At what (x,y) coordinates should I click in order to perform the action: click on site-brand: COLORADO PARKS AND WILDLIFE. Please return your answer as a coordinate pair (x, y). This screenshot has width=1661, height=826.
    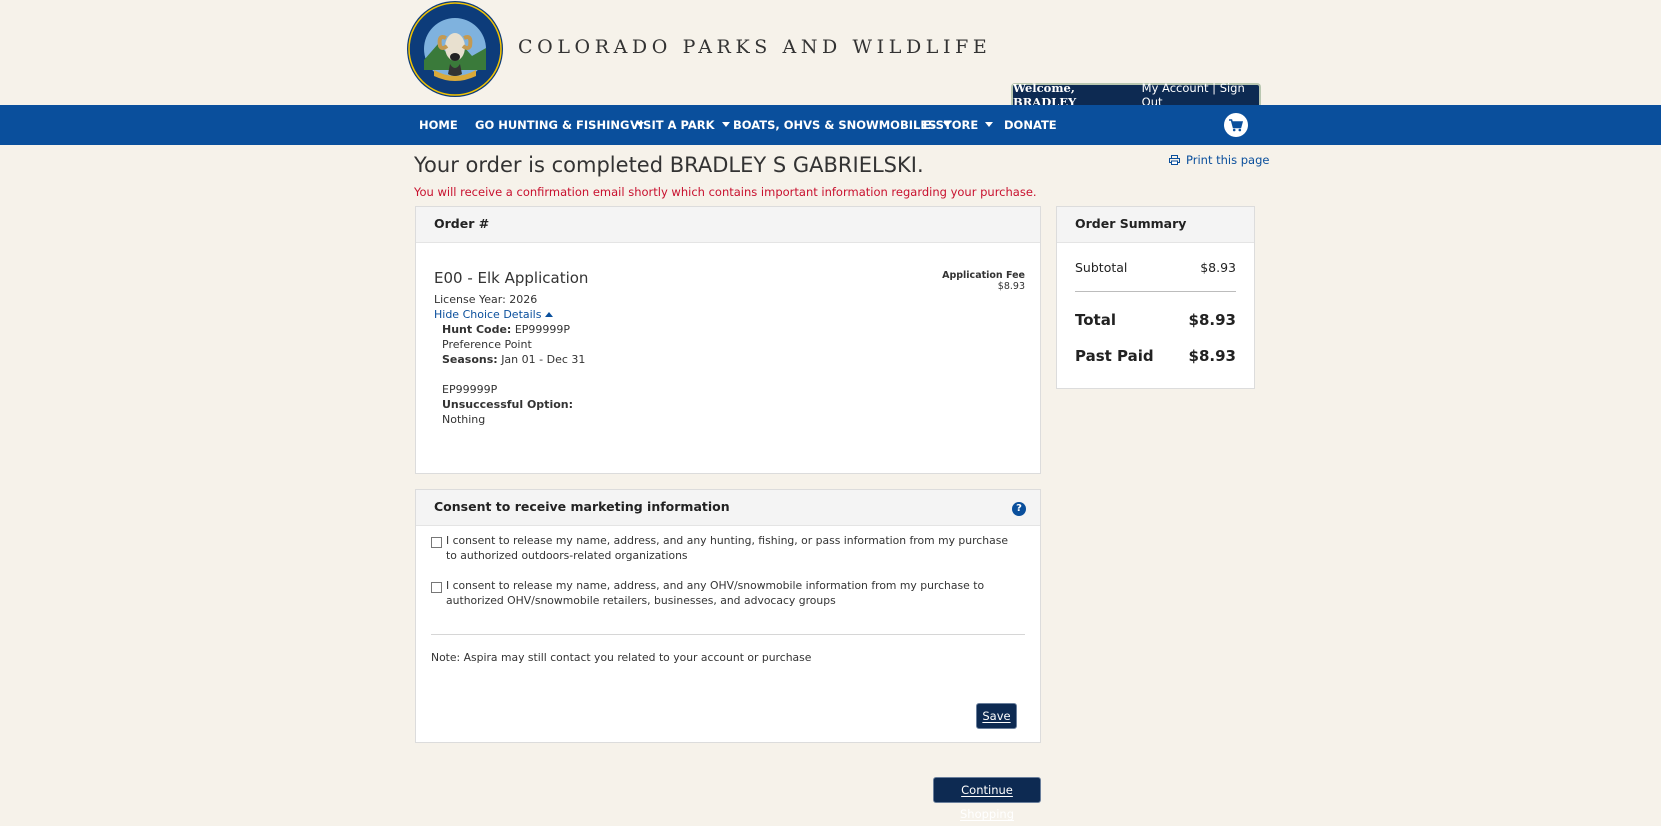
    Looking at the image, I should click on (755, 47).